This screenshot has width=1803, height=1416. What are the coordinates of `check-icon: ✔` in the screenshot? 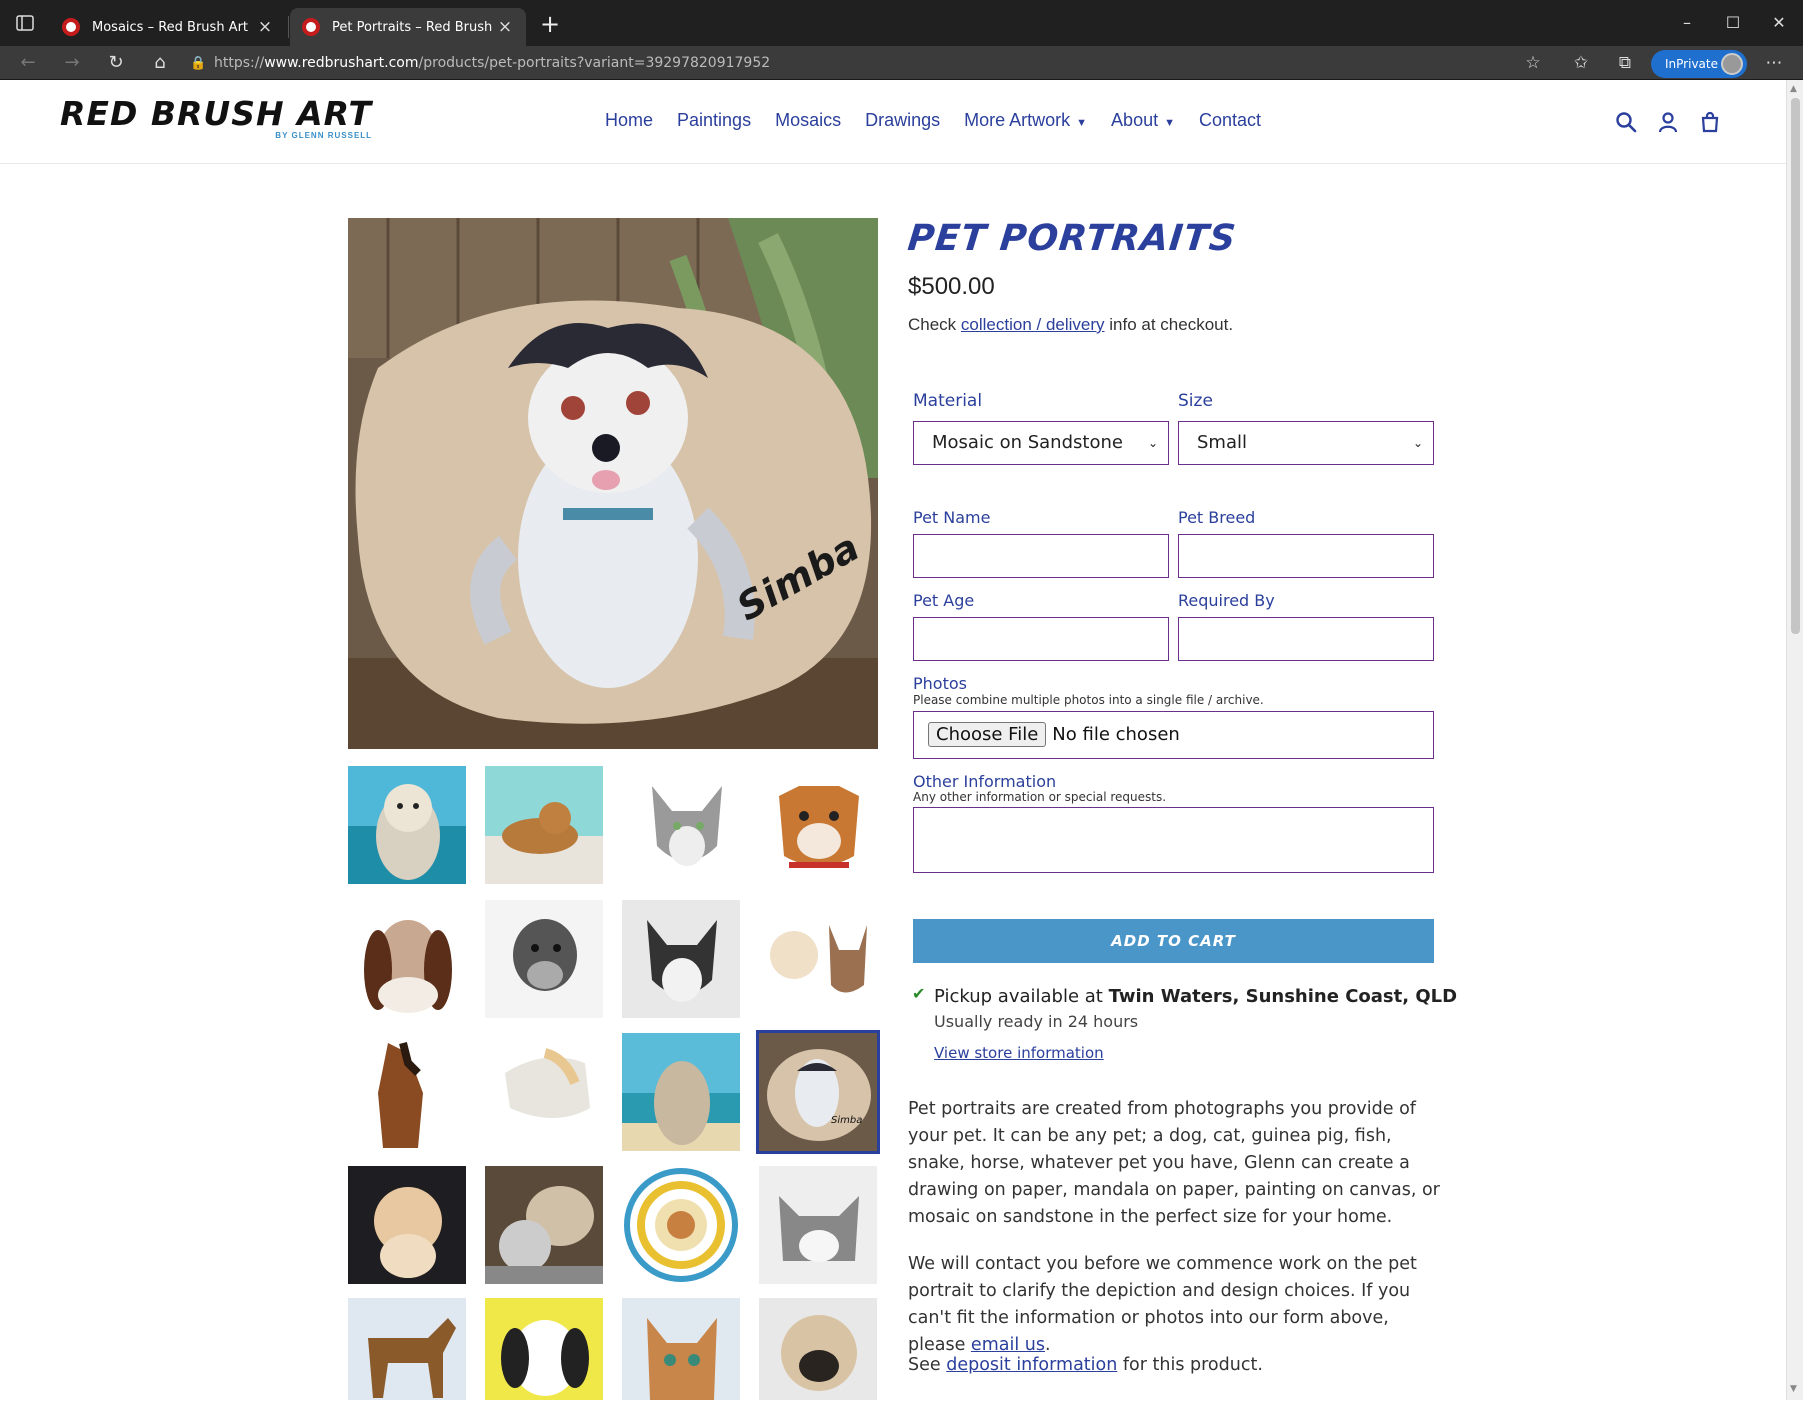 It's located at (919, 993).